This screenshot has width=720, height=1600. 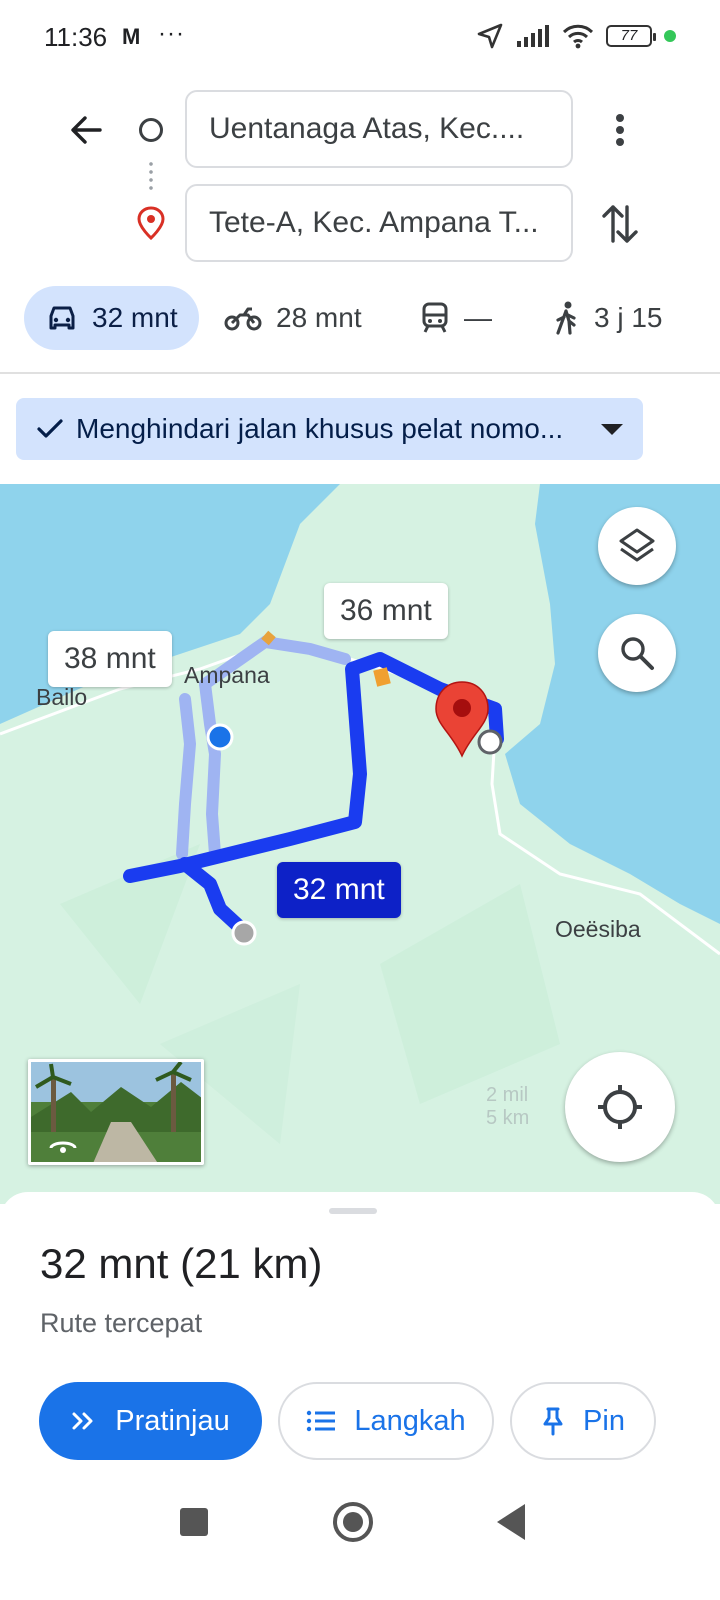 I want to click on route-connector-dots, so click(x=151, y=176).